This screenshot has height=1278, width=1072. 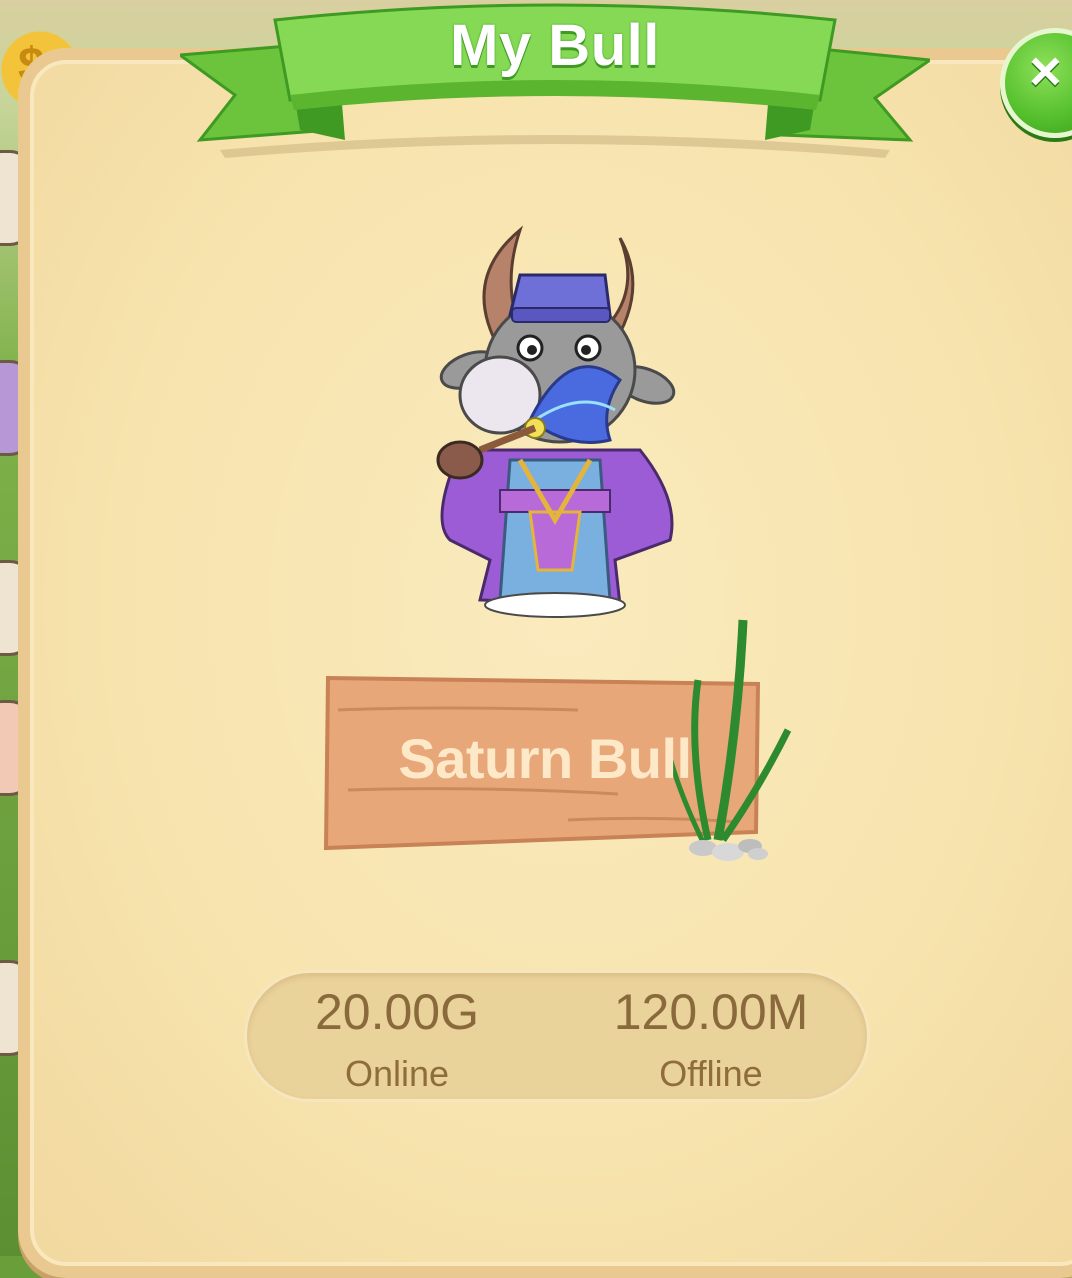 I want to click on online-earnings: 20.00G Online, so click(x=397, y=1034).